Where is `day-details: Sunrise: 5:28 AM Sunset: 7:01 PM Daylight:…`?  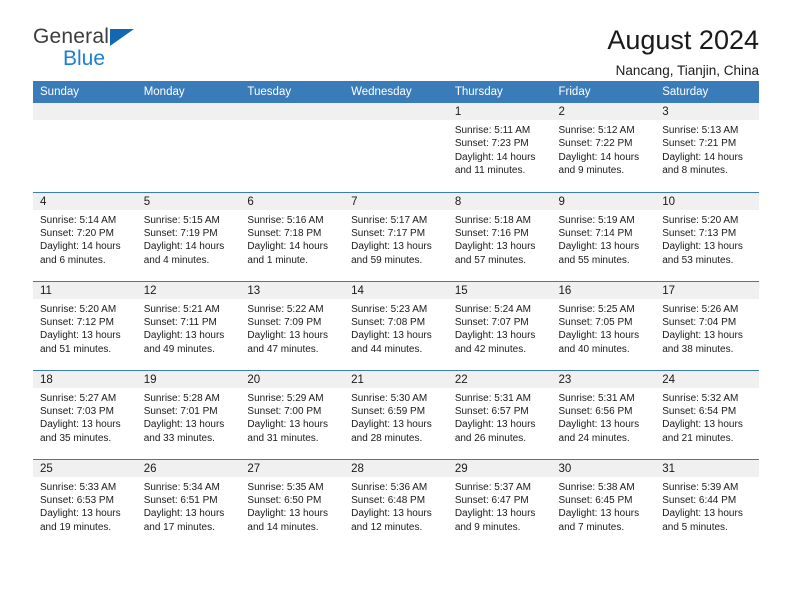 day-details: Sunrise: 5:28 AM Sunset: 7:01 PM Daylight:… is located at coordinates (189, 417).